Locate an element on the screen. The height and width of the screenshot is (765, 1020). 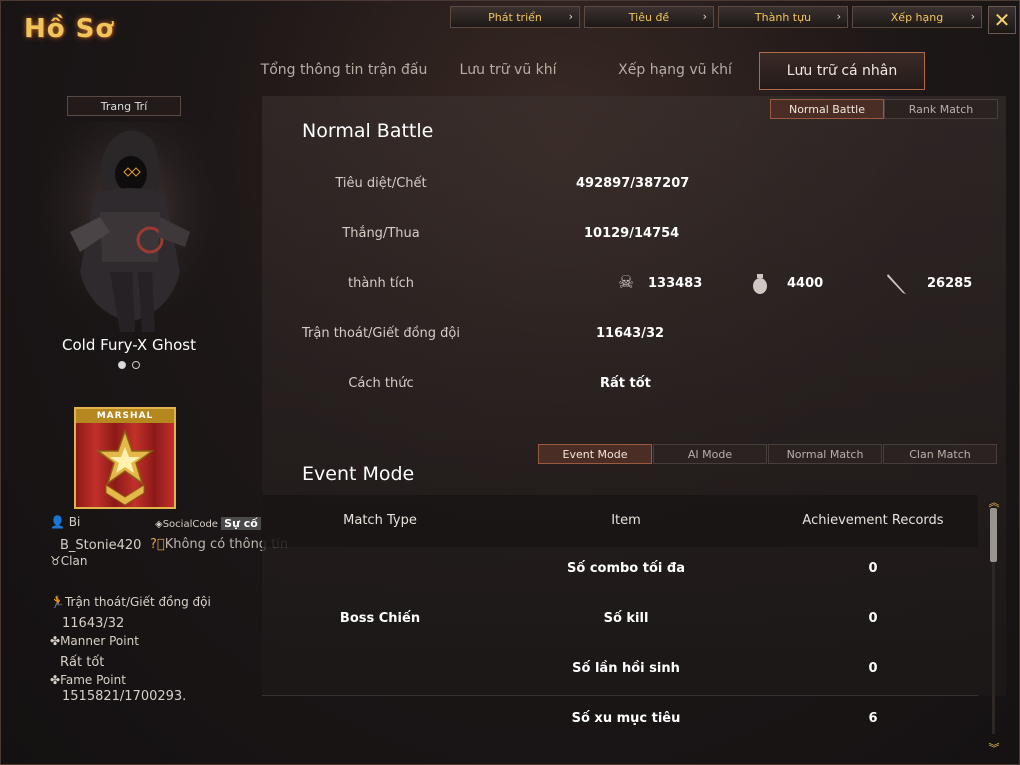
topnav-label: Tiêu đề is located at coordinates (649, 17).